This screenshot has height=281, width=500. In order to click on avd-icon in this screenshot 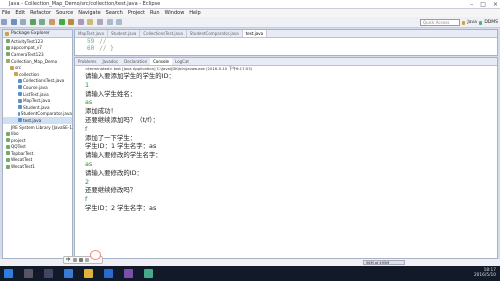, I will do `click(42, 22)`.